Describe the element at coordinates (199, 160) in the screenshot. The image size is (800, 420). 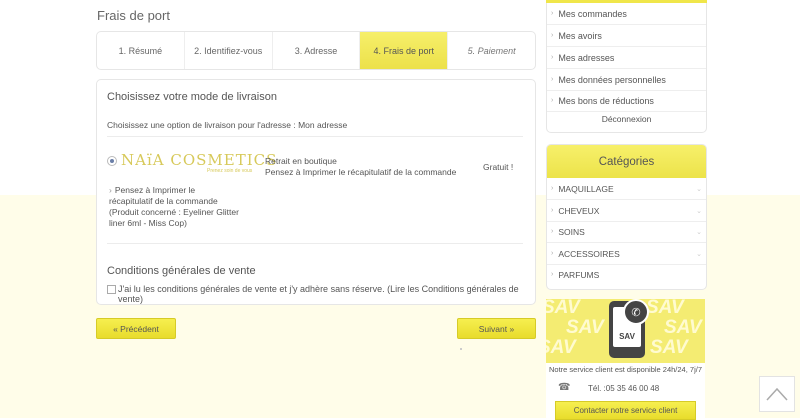
I see `carrier-logo: NAïA COSMETICS` at that location.